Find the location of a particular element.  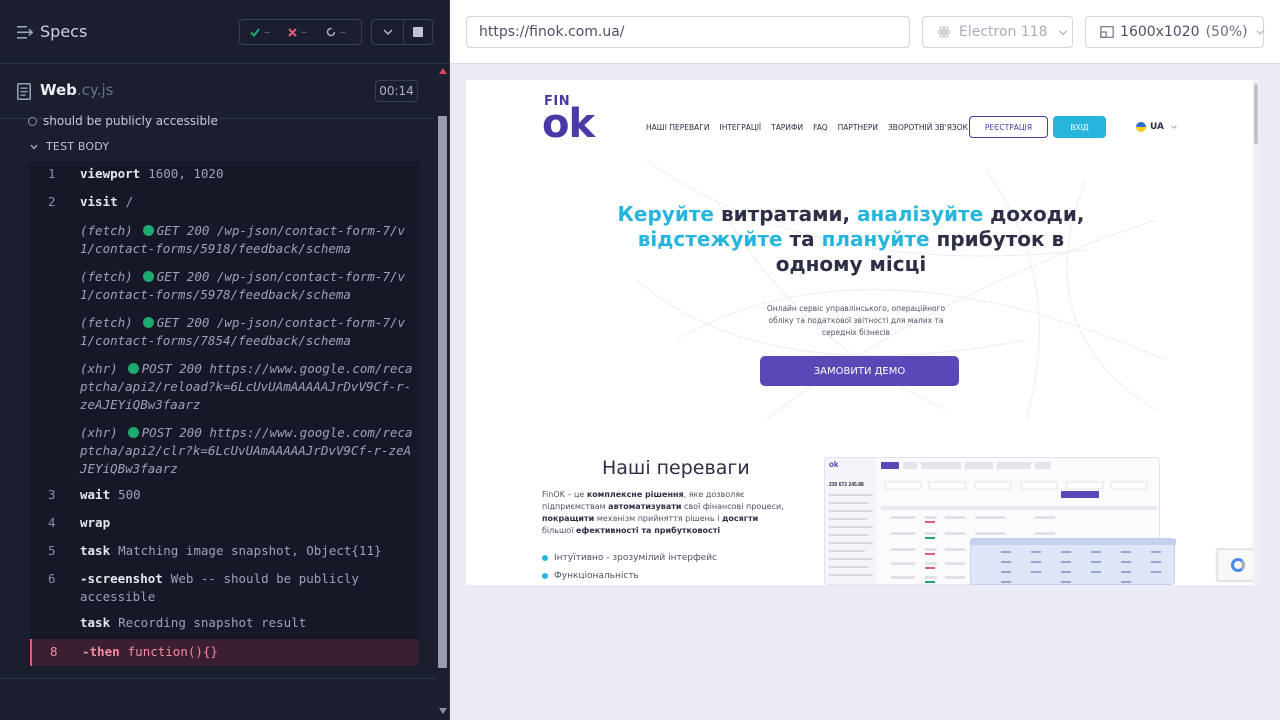

nav-item-contact: ЗВОРОТНІЙ ЗВ'ЯЗОК is located at coordinates (928, 127).